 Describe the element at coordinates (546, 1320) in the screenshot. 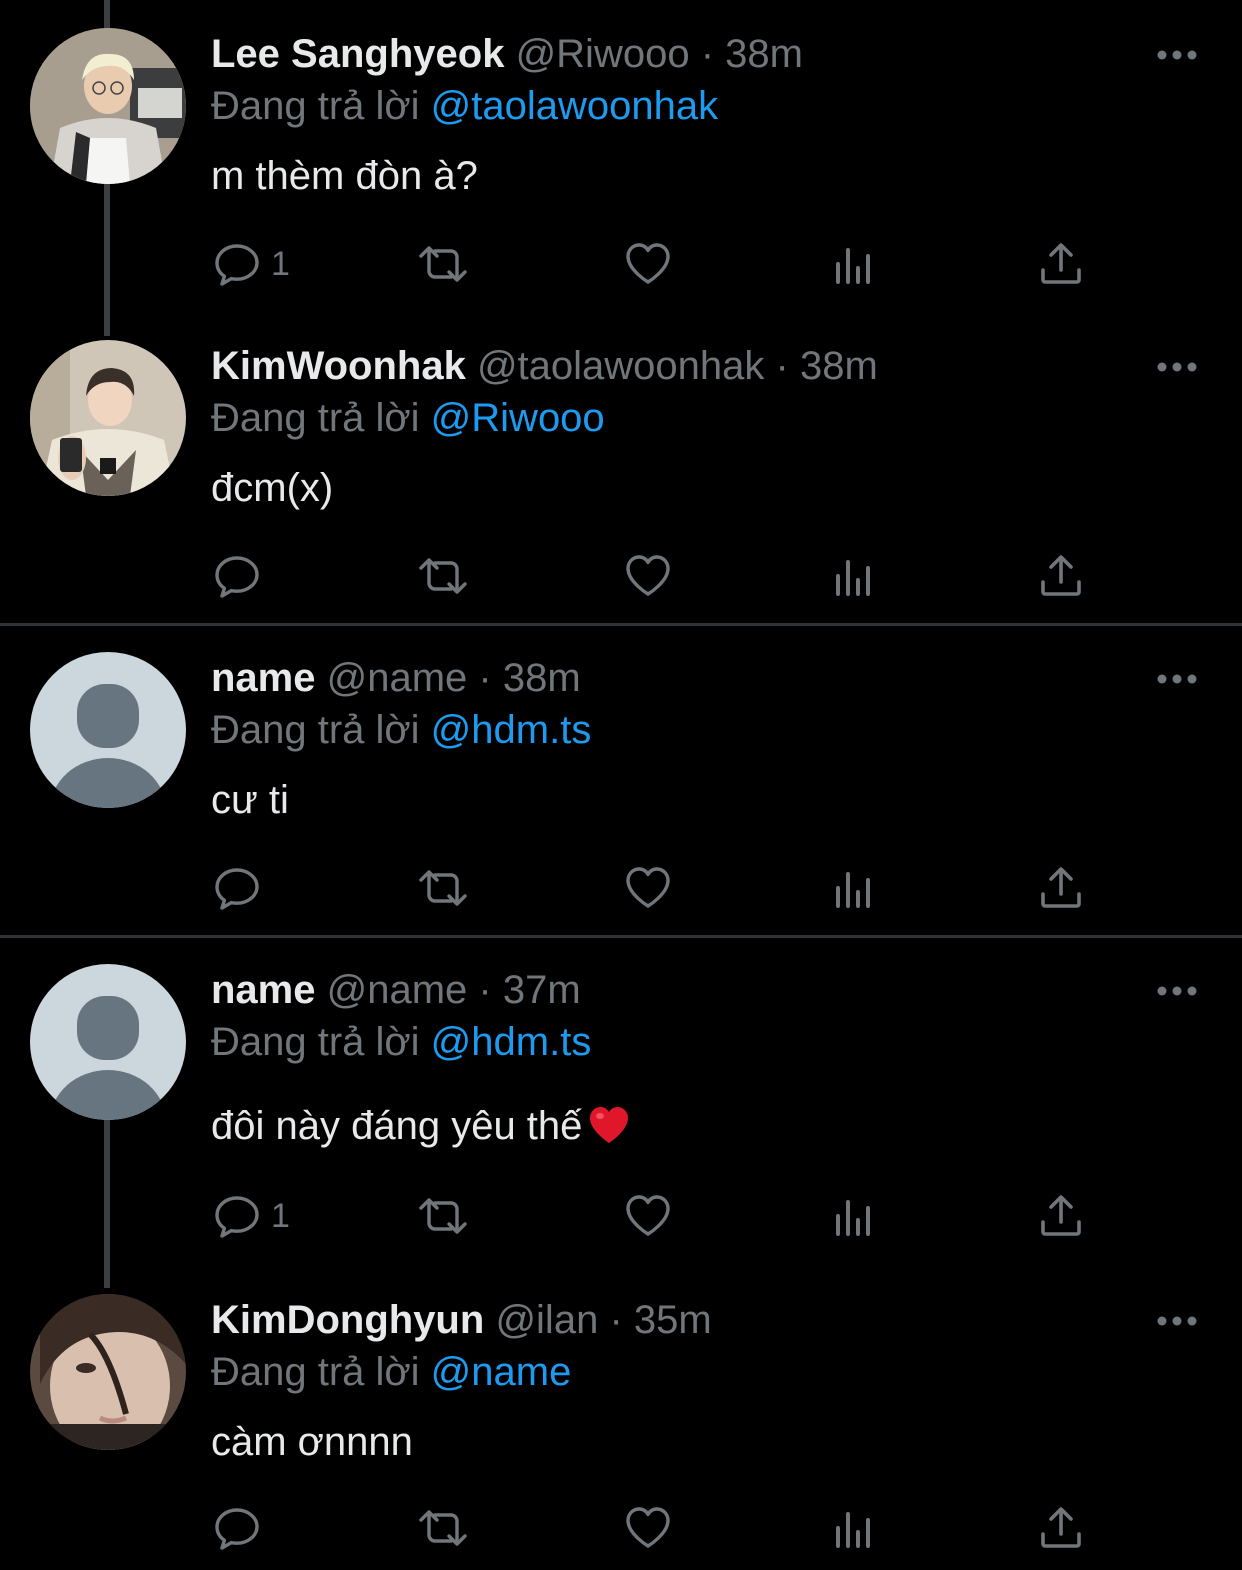

I see `handle: @ilan` at that location.